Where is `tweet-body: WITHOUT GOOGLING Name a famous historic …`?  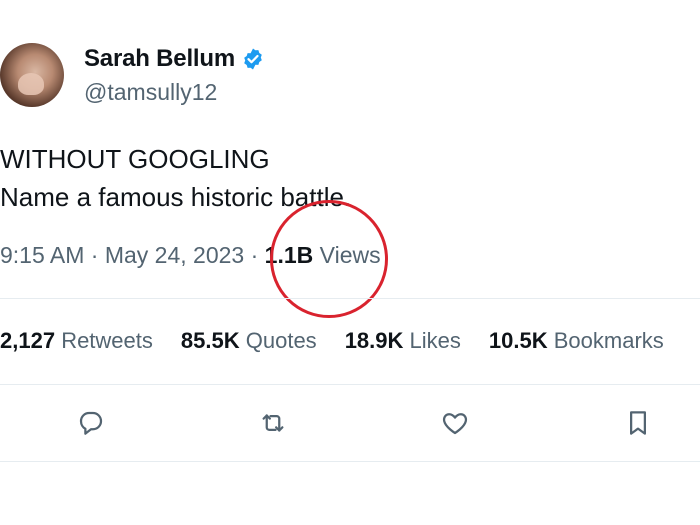 tweet-body: WITHOUT GOOGLING Name a famous historic … is located at coordinates (175, 178).